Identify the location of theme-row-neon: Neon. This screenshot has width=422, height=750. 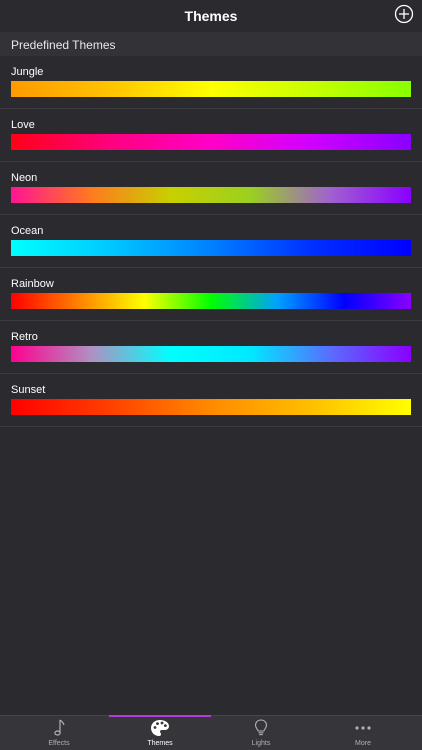
(211, 188).